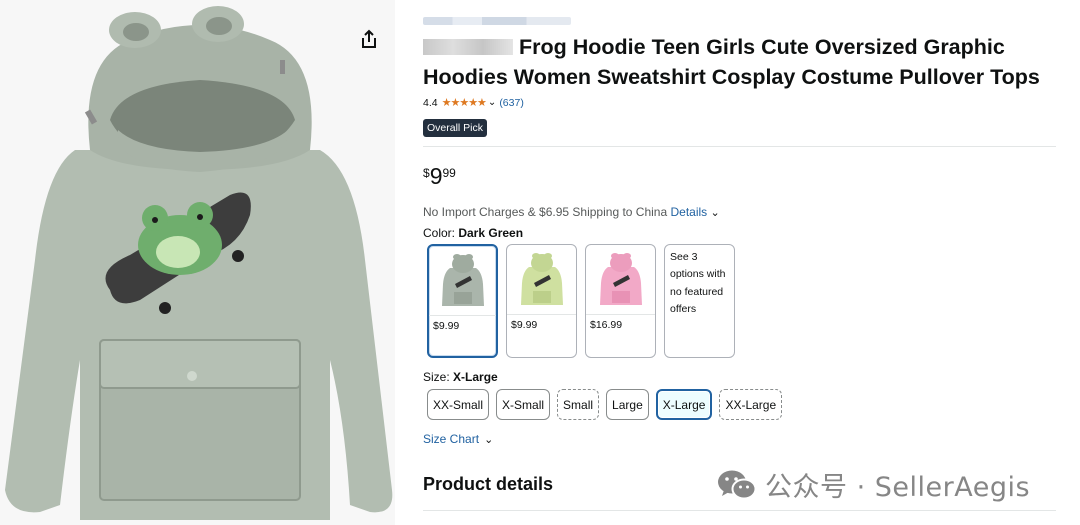 The width and height of the screenshot is (1080, 525). I want to click on color-swatch-dark-green: $9.99, so click(462, 301).